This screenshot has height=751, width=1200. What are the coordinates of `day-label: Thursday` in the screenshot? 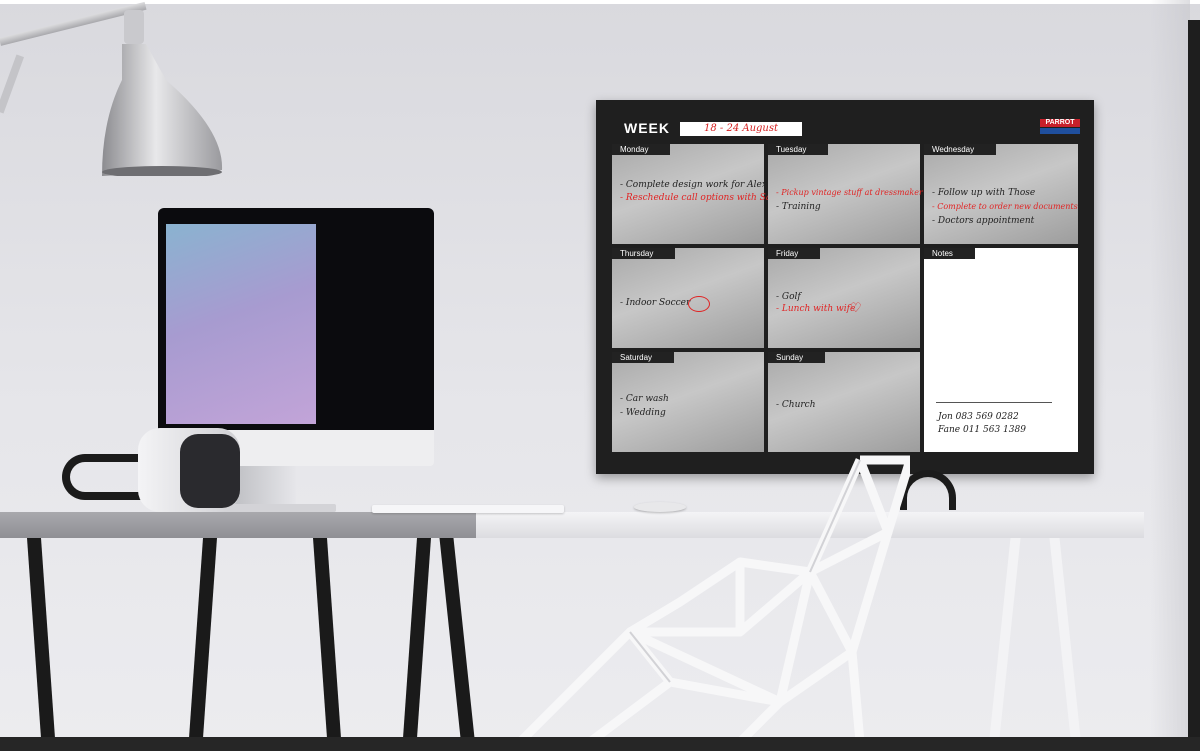 It's located at (644, 253).